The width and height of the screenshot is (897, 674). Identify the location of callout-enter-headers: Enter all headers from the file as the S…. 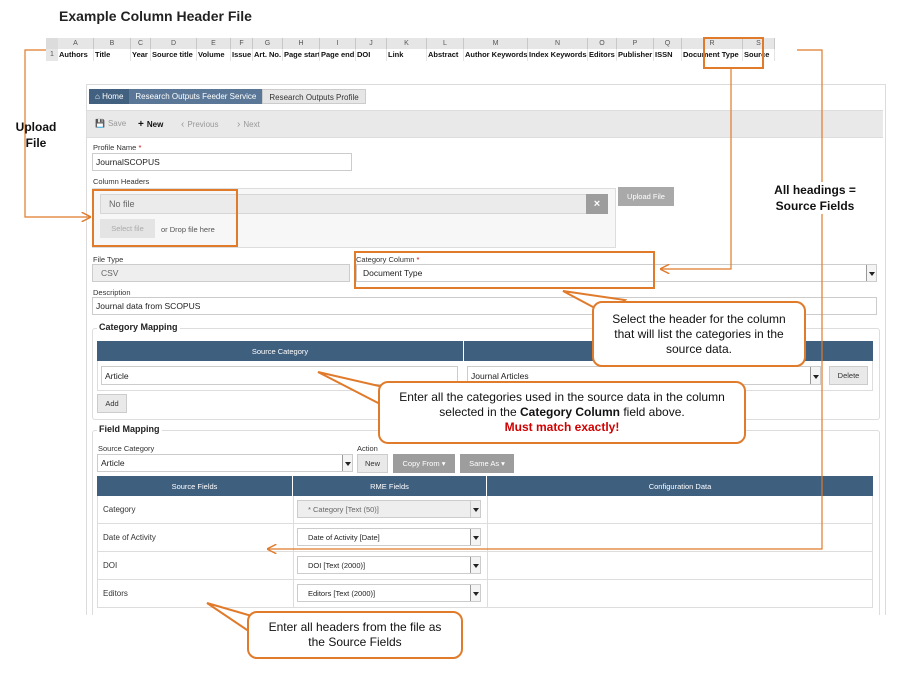
(355, 635).